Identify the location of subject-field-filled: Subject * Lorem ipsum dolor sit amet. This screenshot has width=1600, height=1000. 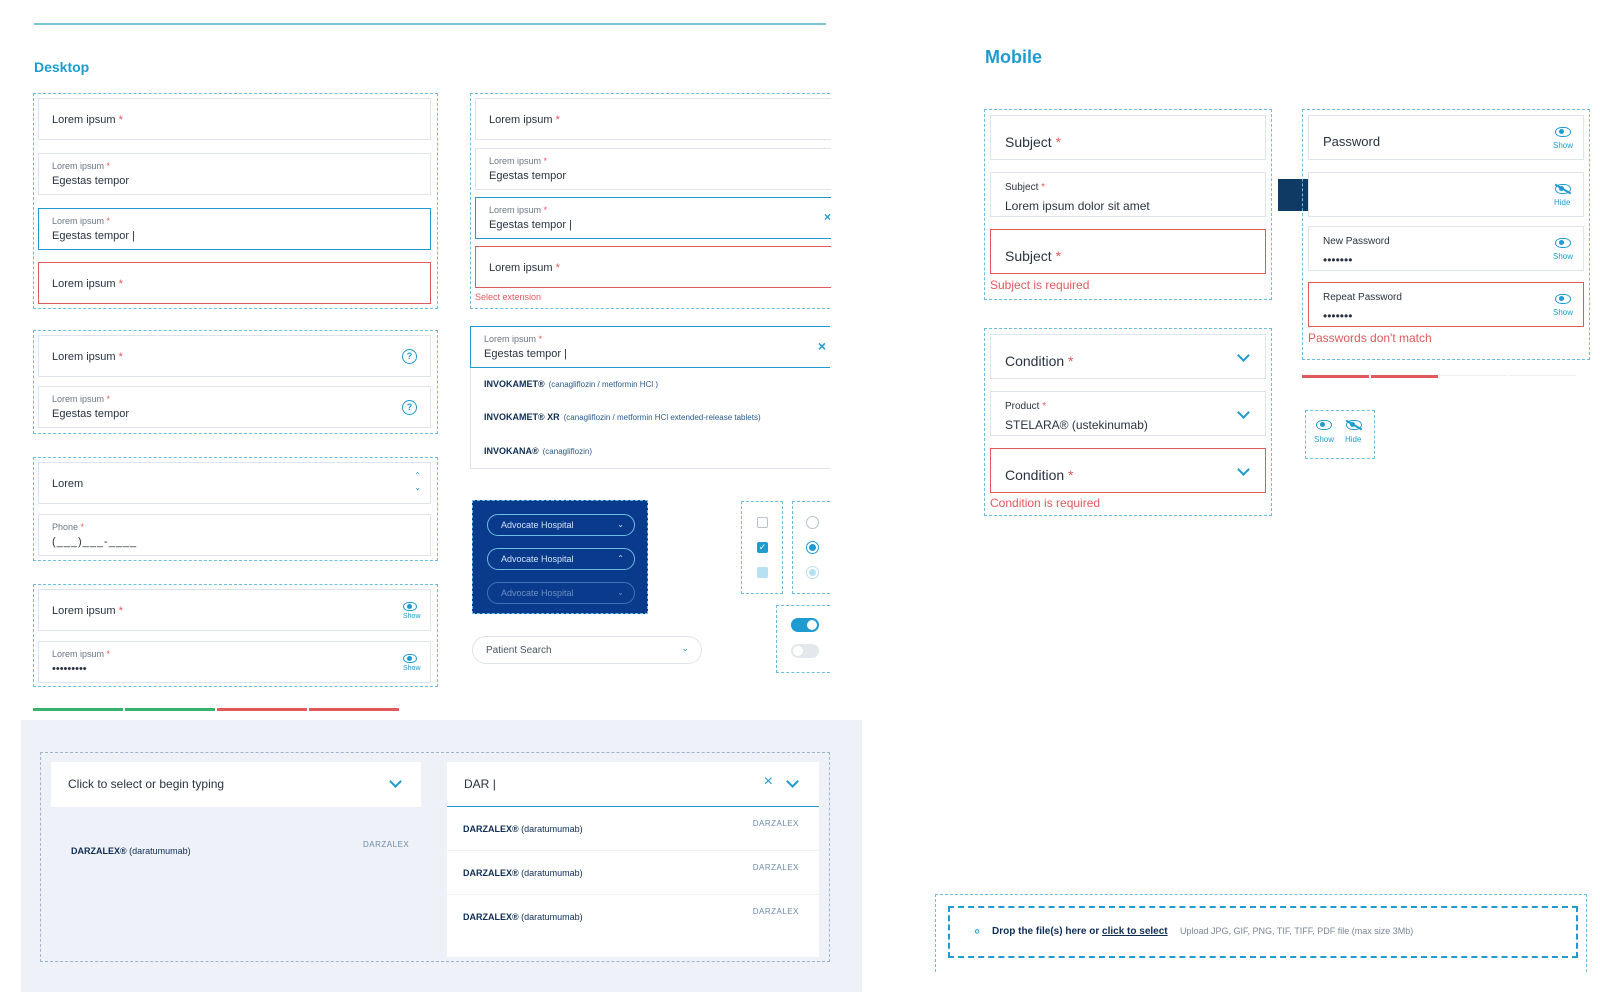
(1128, 194).